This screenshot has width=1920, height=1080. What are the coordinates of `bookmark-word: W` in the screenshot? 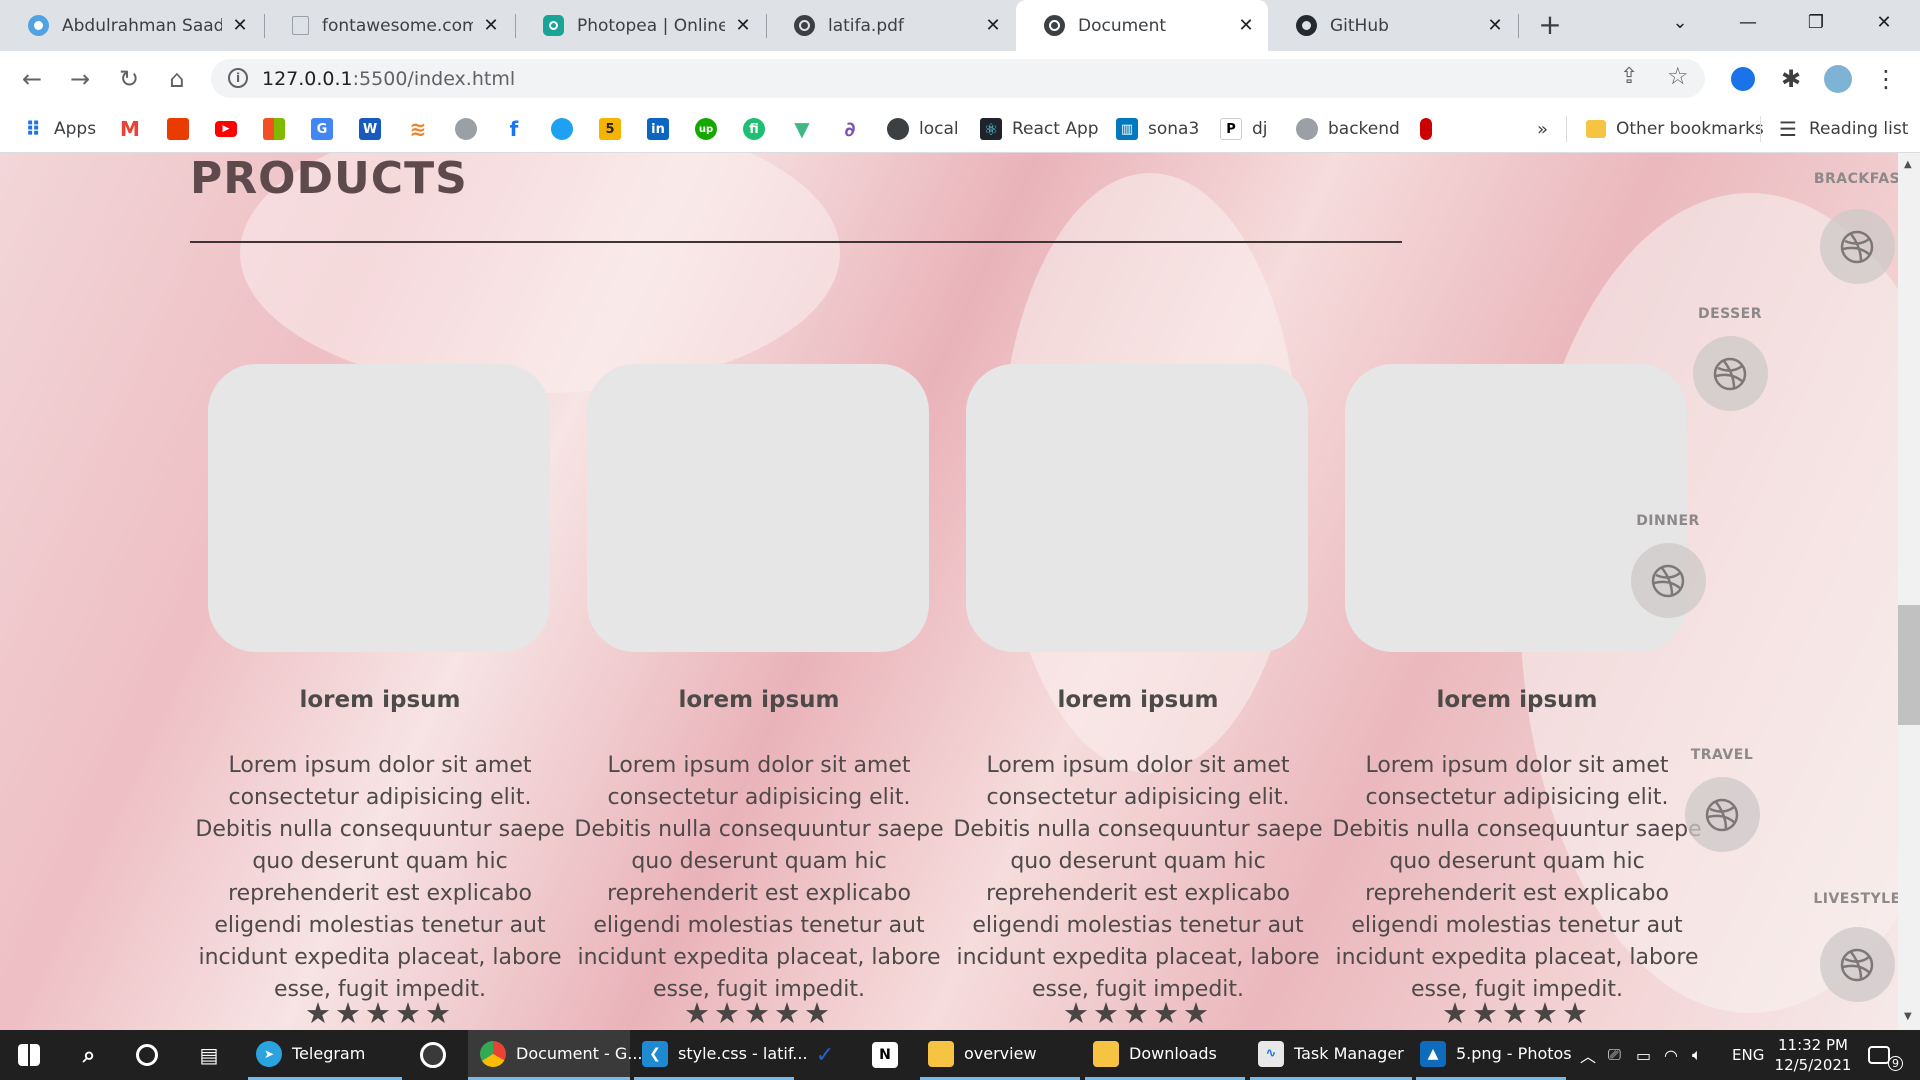 It's located at (375, 129).